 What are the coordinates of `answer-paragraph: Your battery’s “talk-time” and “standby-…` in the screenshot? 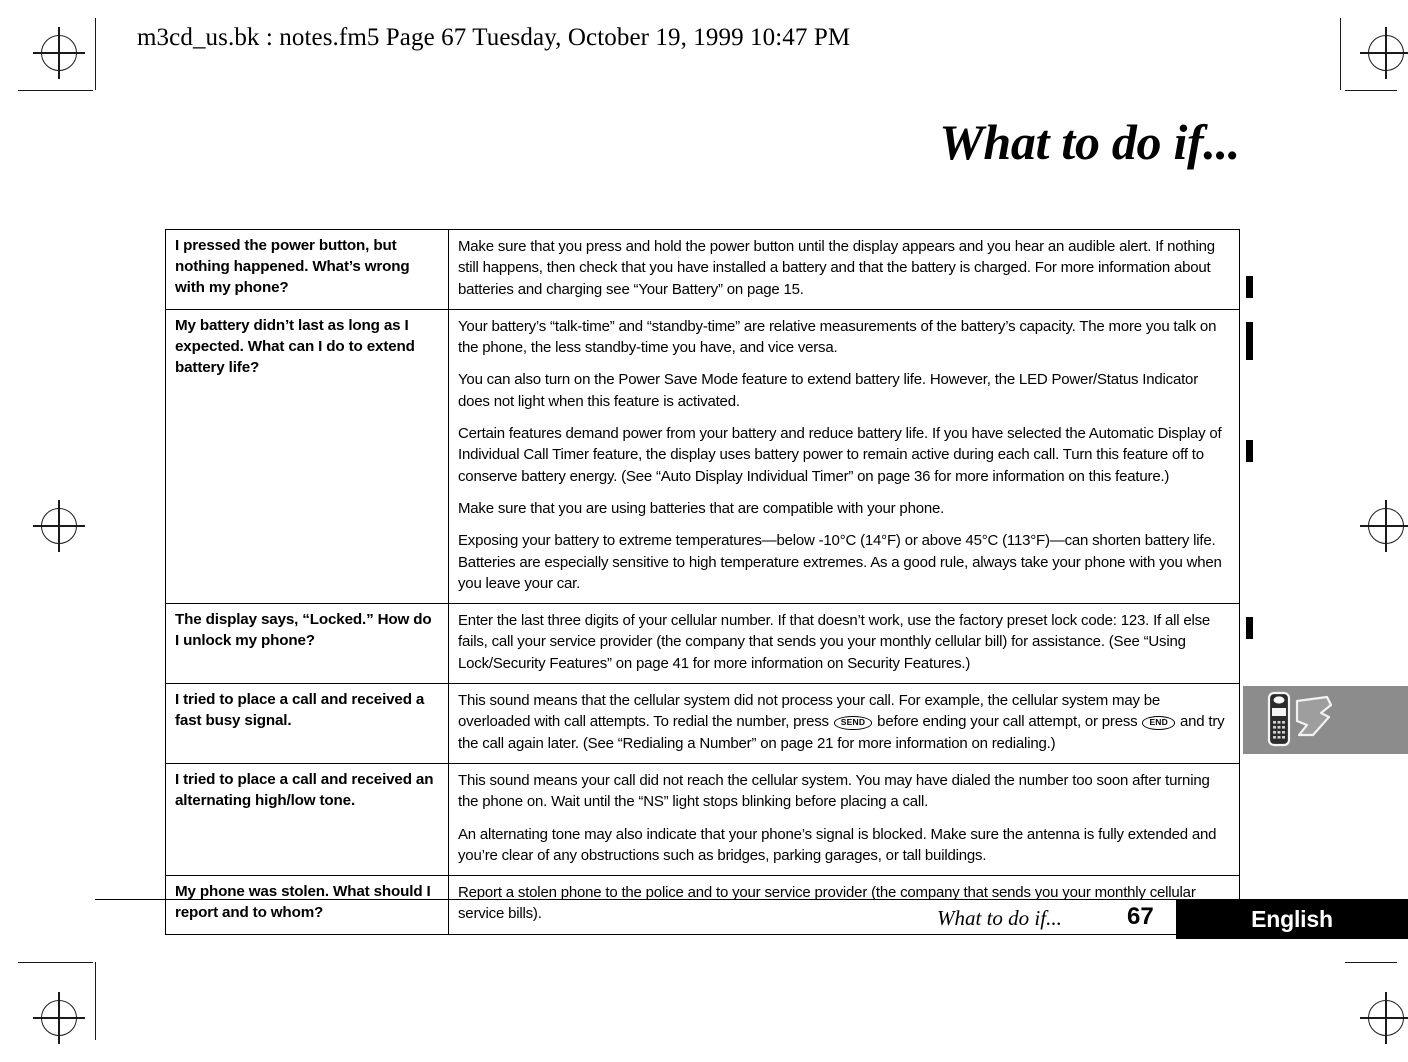 It's located at (837, 337).